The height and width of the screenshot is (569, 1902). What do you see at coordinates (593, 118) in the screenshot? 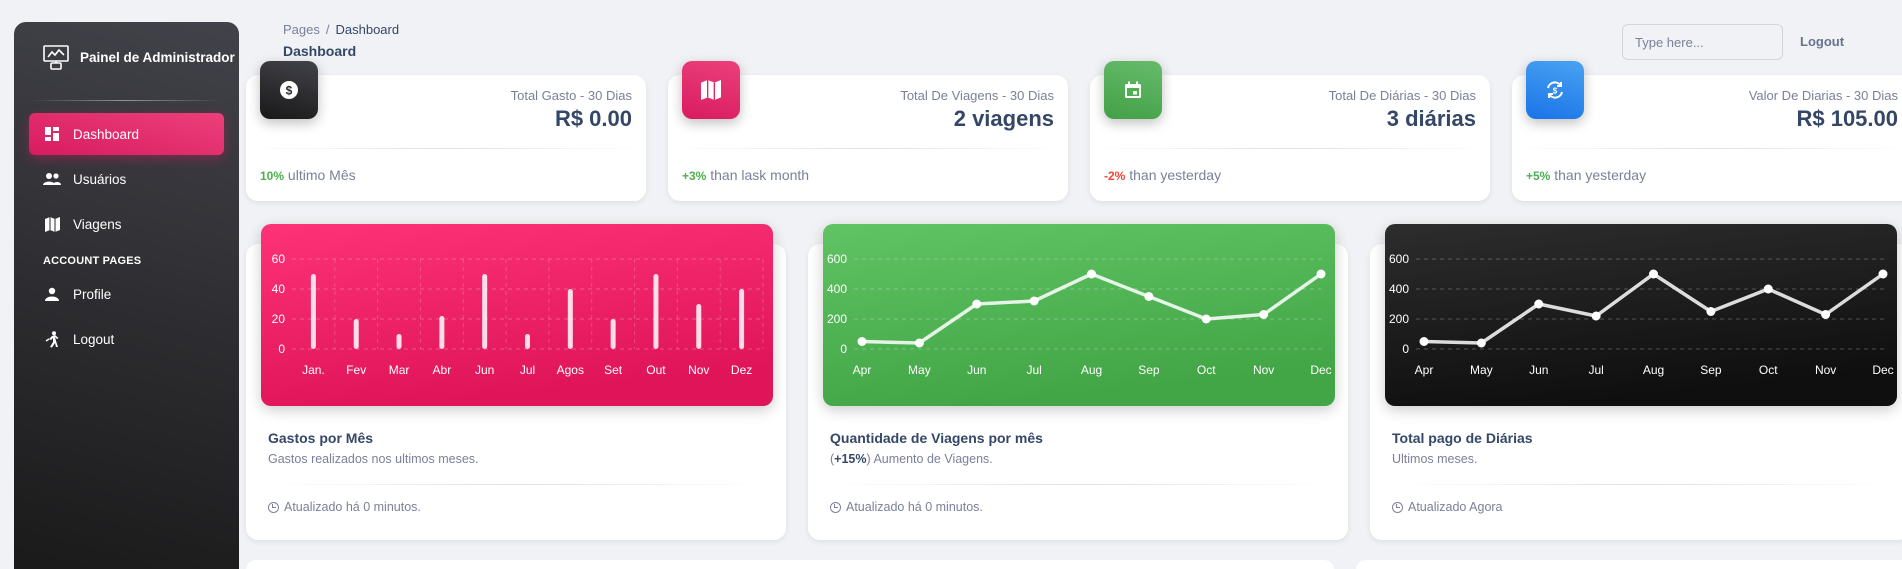
I see `stat-value: R$ 0.00` at bounding box center [593, 118].